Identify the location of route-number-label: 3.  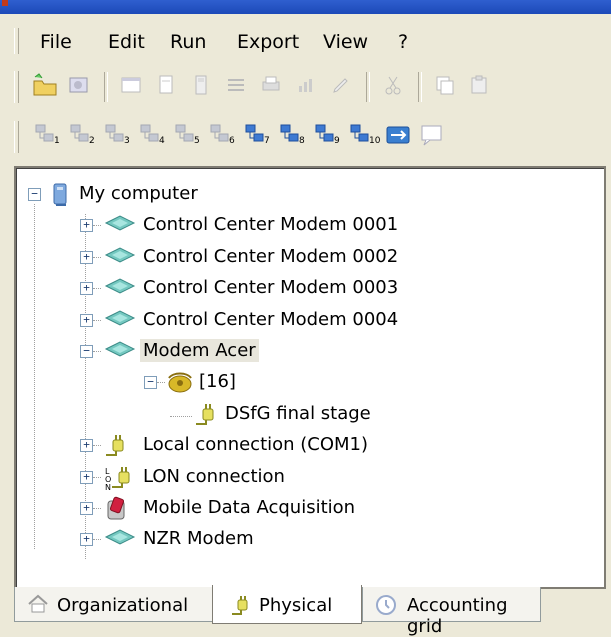
(127, 141).